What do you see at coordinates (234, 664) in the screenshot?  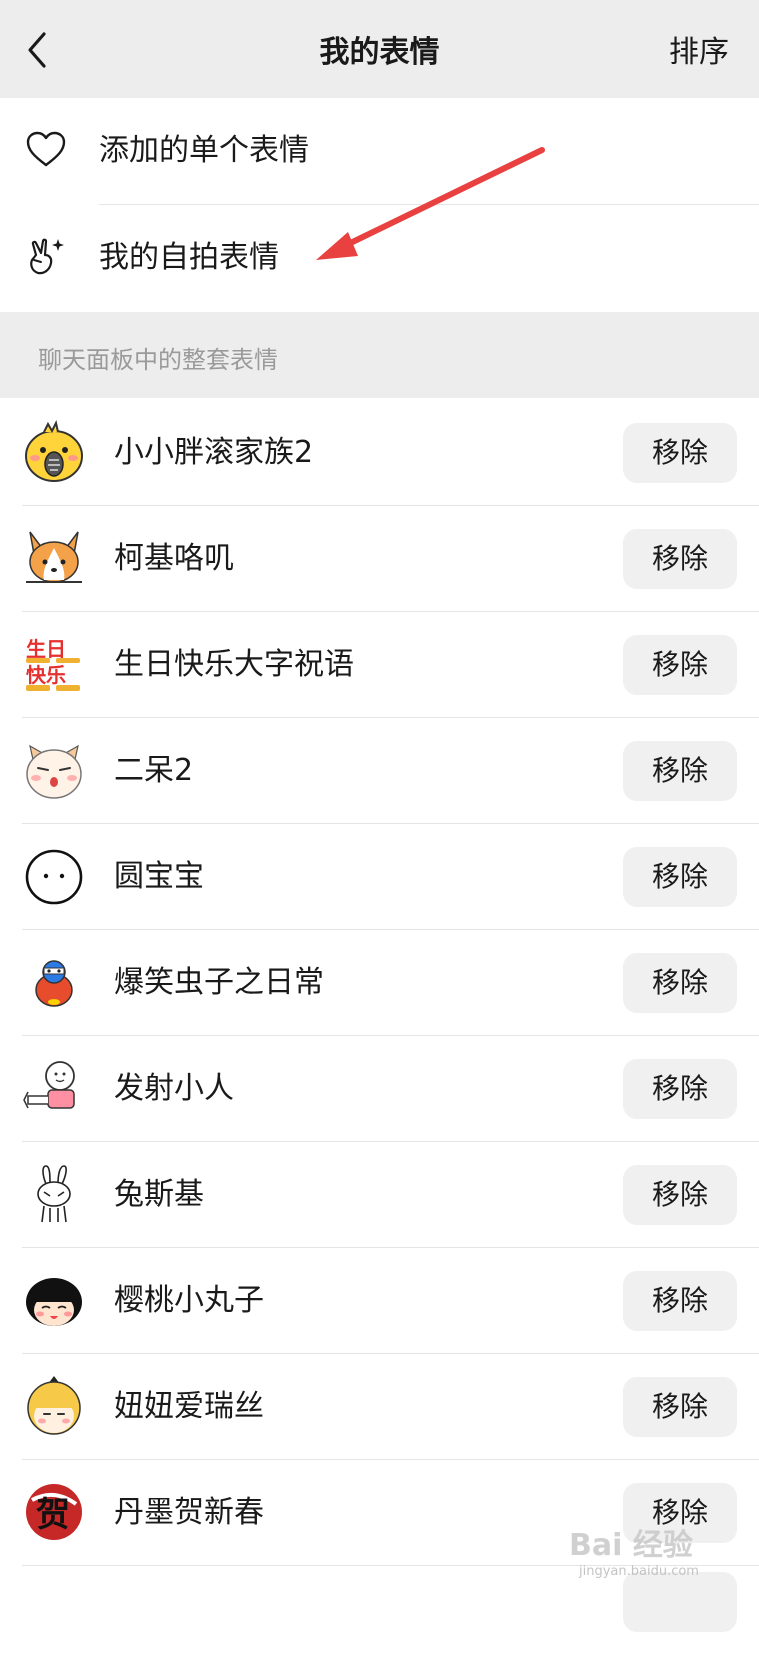 I see `pack-name: 生日快乐大字祝语` at bounding box center [234, 664].